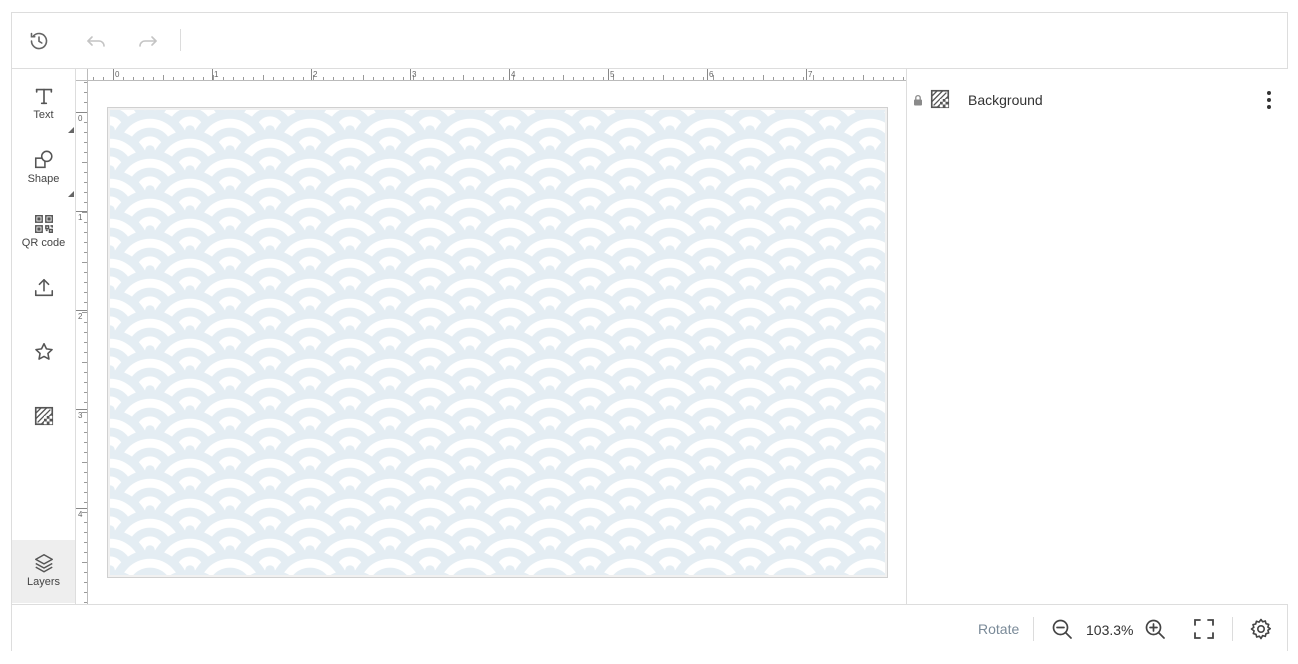 The height and width of the screenshot is (664, 1298). Describe the element at coordinates (82, 342) in the screenshot. I see `vertical-ruler: 0 1 2 3 4` at that location.